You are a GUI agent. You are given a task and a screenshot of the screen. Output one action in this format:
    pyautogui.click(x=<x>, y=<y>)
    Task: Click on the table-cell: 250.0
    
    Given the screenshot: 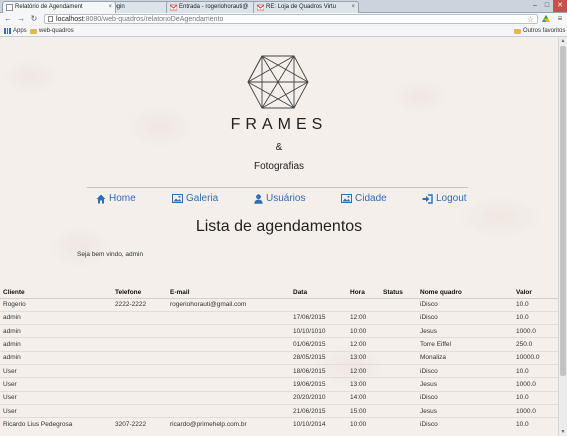 What is the action you would take?
    pyautogui.click(x=535, y=344)
    